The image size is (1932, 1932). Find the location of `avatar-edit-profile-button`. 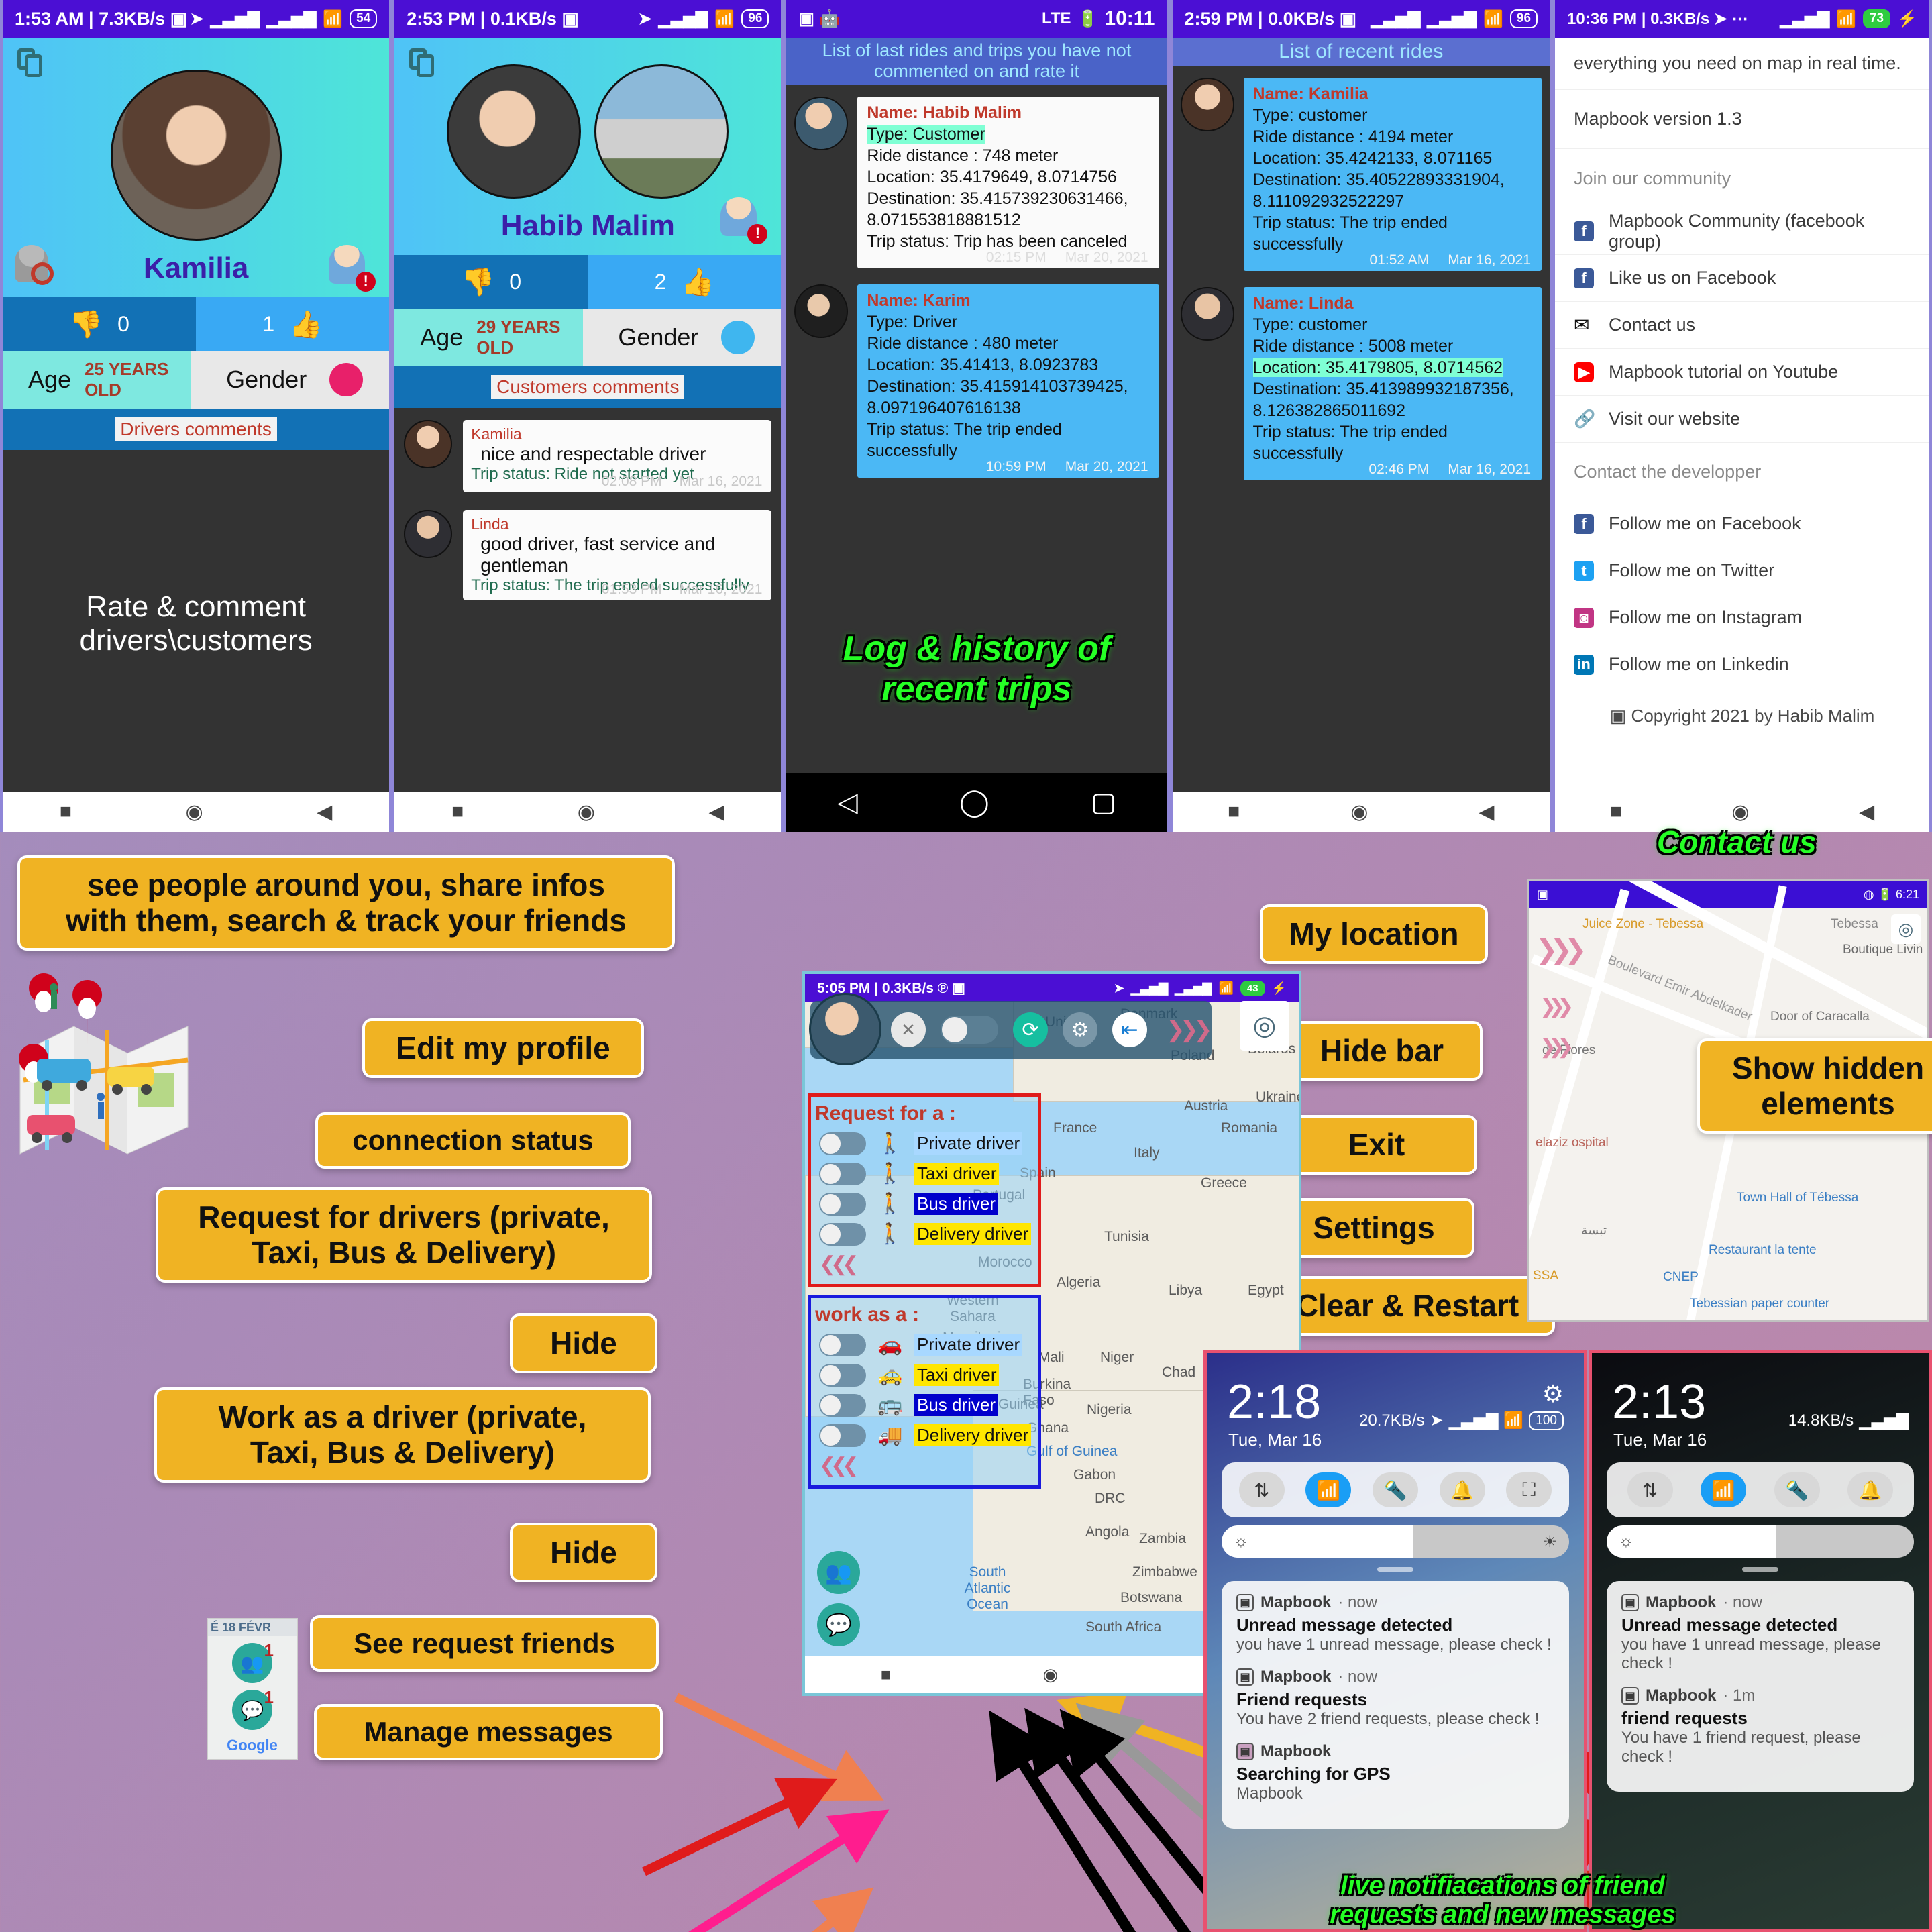

avatar-edit-profile-button is located at coordinates (845, 1029).